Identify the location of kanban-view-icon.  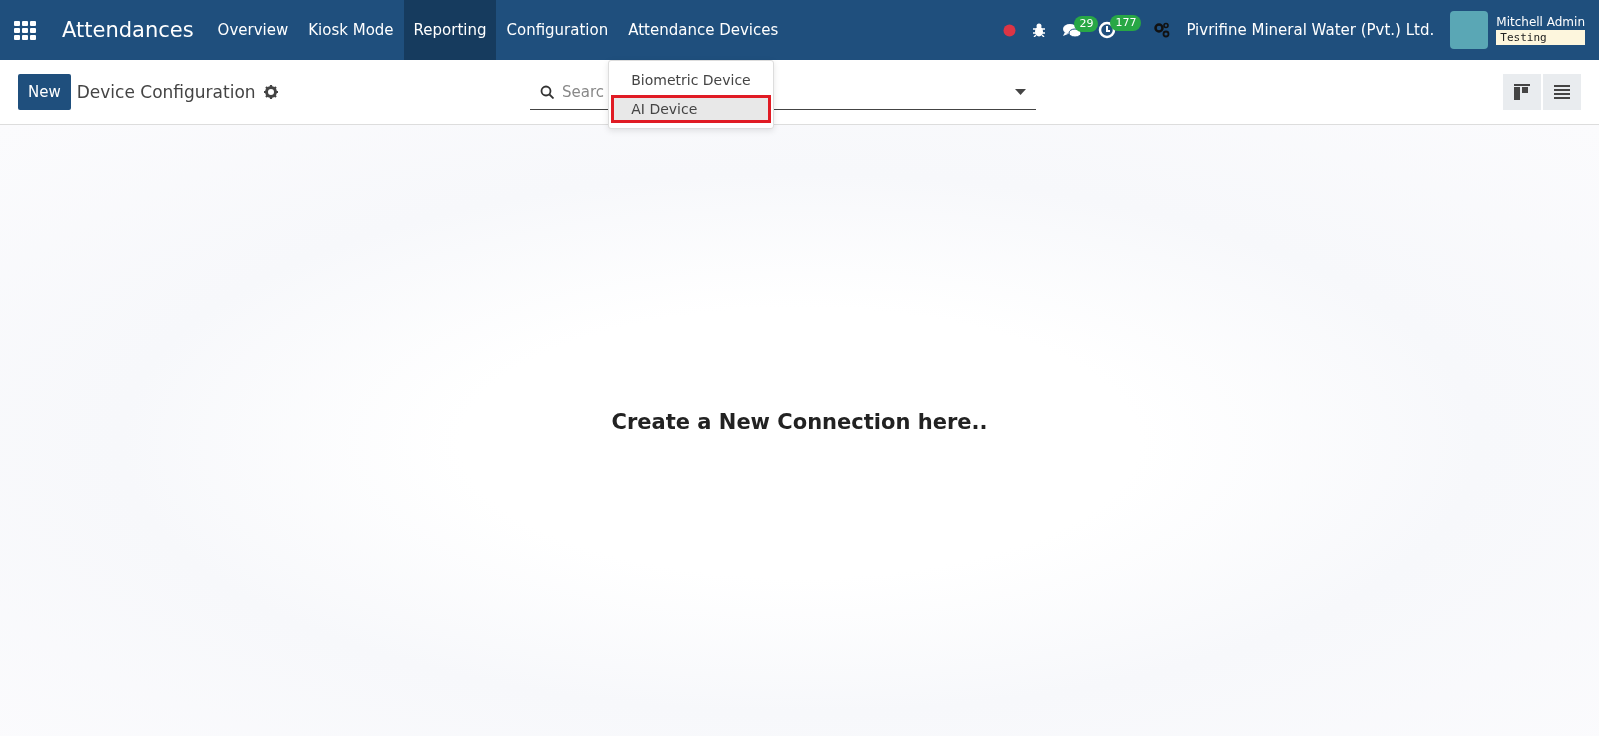
(1522, 92).